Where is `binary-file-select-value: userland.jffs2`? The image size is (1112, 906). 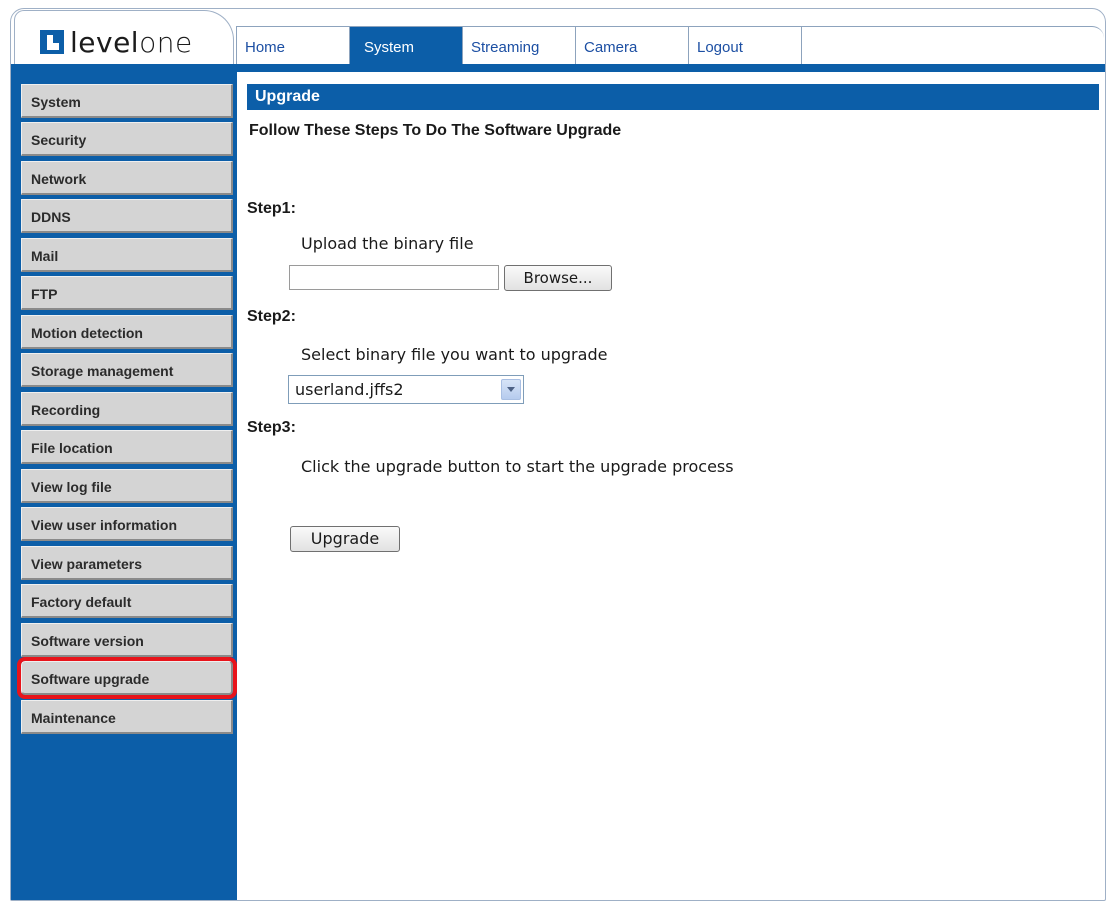
binary-file-select-value: userland.jffs2 is located at coordinates (349, 389).